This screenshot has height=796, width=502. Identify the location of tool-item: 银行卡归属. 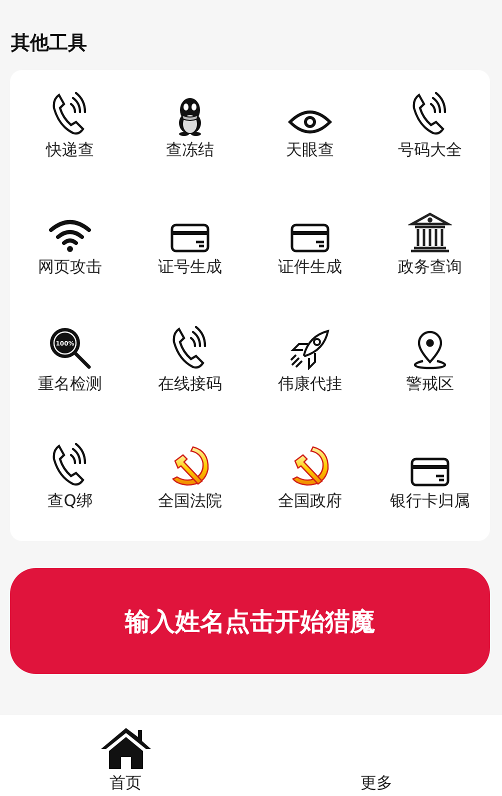
(430, 479).